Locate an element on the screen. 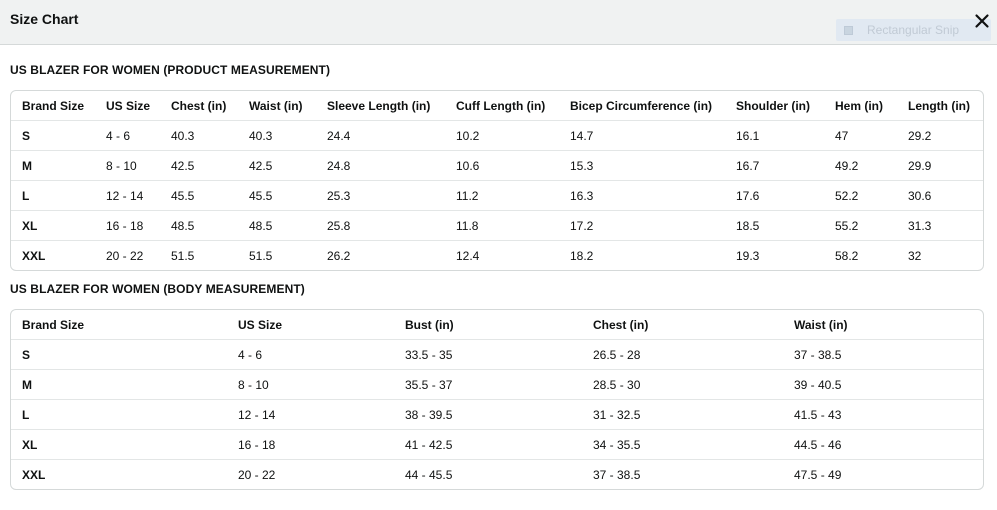 The width and height of the screenshot is (997, 510). close-icon is located at coordinates (982, 21).